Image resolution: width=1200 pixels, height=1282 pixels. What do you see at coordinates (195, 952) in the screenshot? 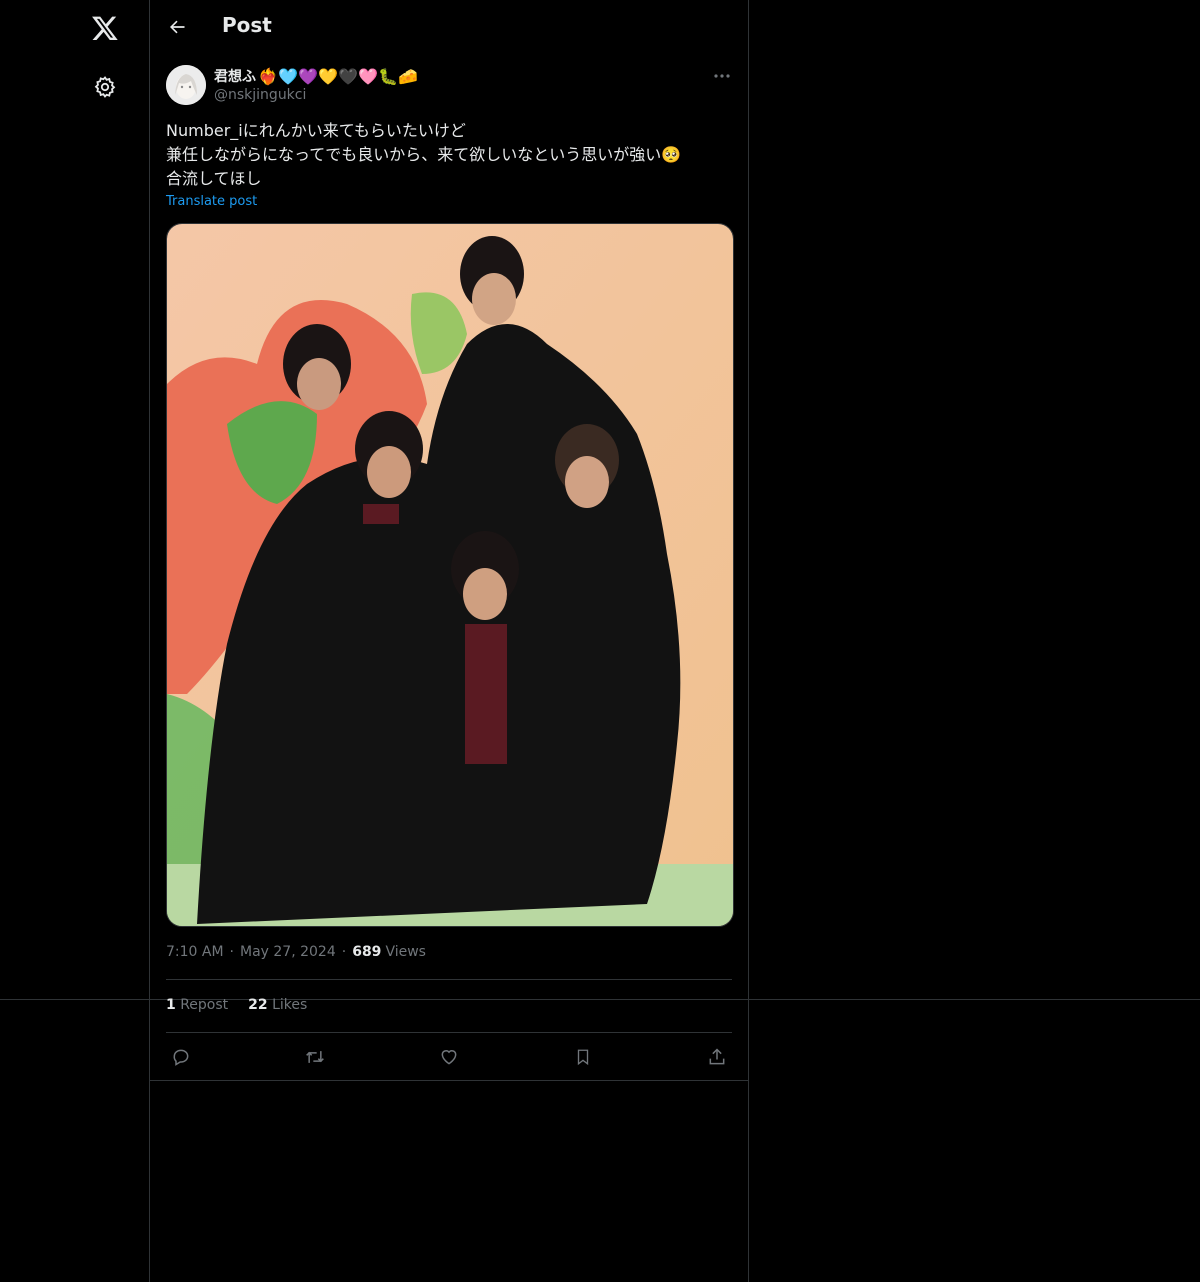
I see `post-time: 7:10 AM` at bounding box center [195, 952].